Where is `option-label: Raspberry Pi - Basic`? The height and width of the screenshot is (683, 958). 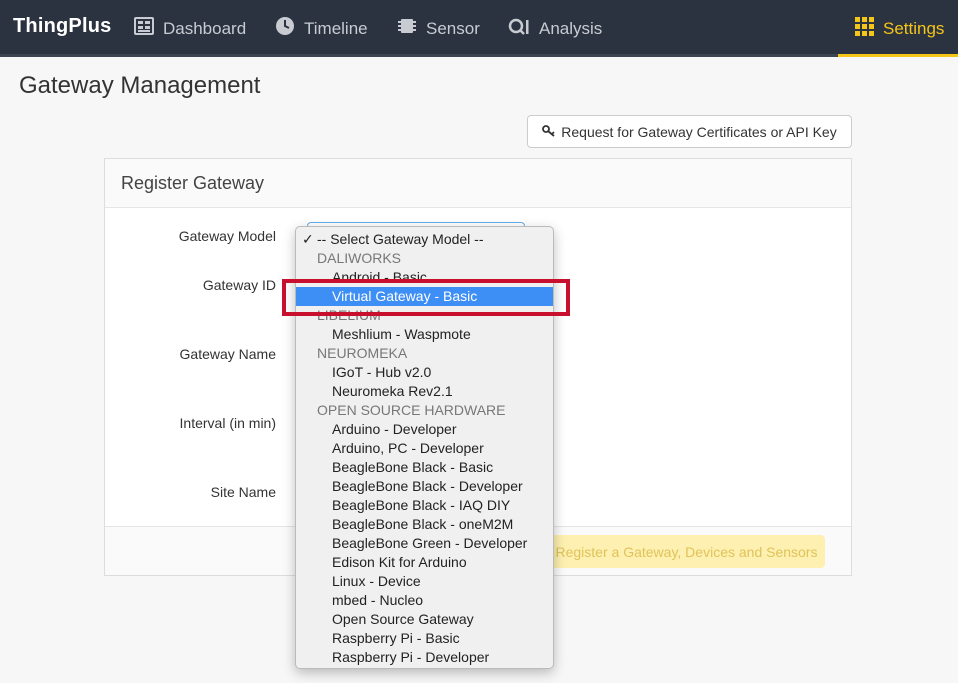 option-label: Raspberry Pi - Basic is located at coordinates (396, 638).